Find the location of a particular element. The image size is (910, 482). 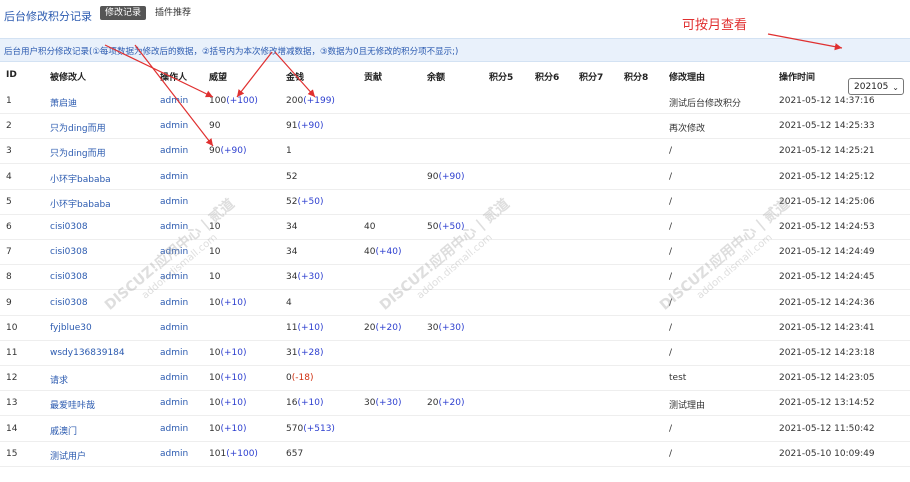

cell-value: 50 is located at coordinates (433, 227).